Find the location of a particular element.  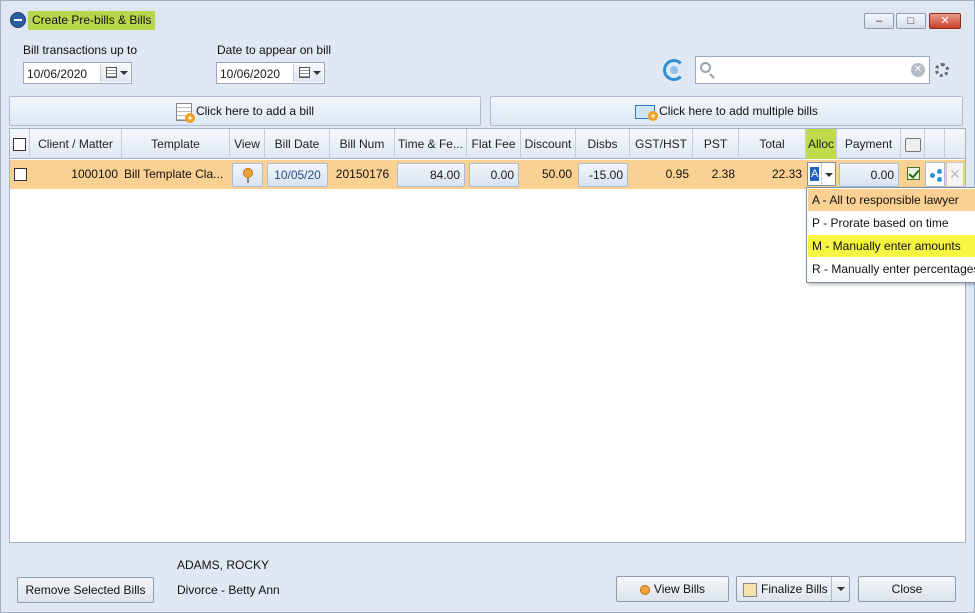

cell-discount: 50.00 is located at coordinates (556, 174).